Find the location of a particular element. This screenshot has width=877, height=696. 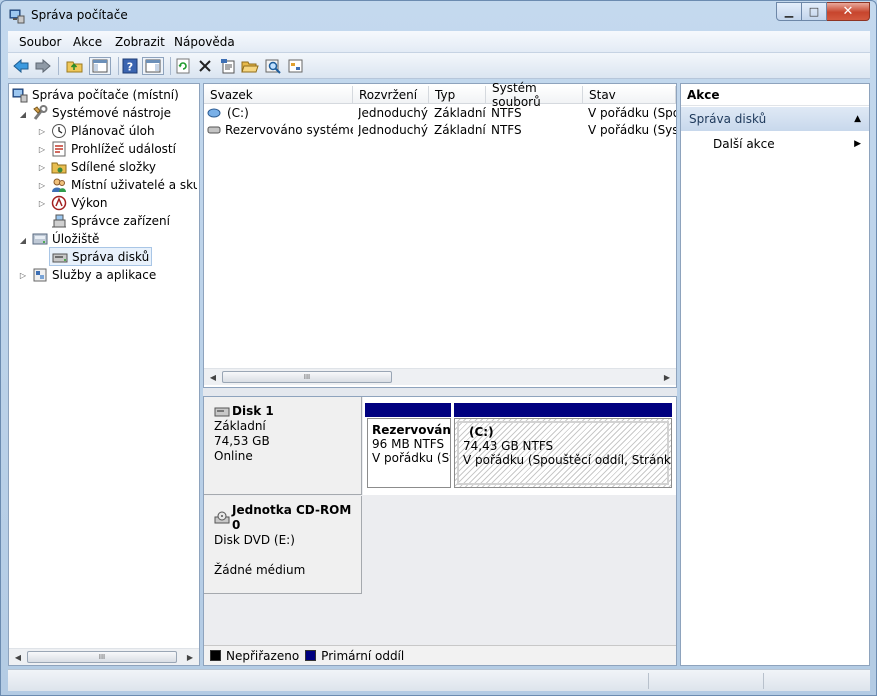

tools-icon is located at coordinates (40, 113).